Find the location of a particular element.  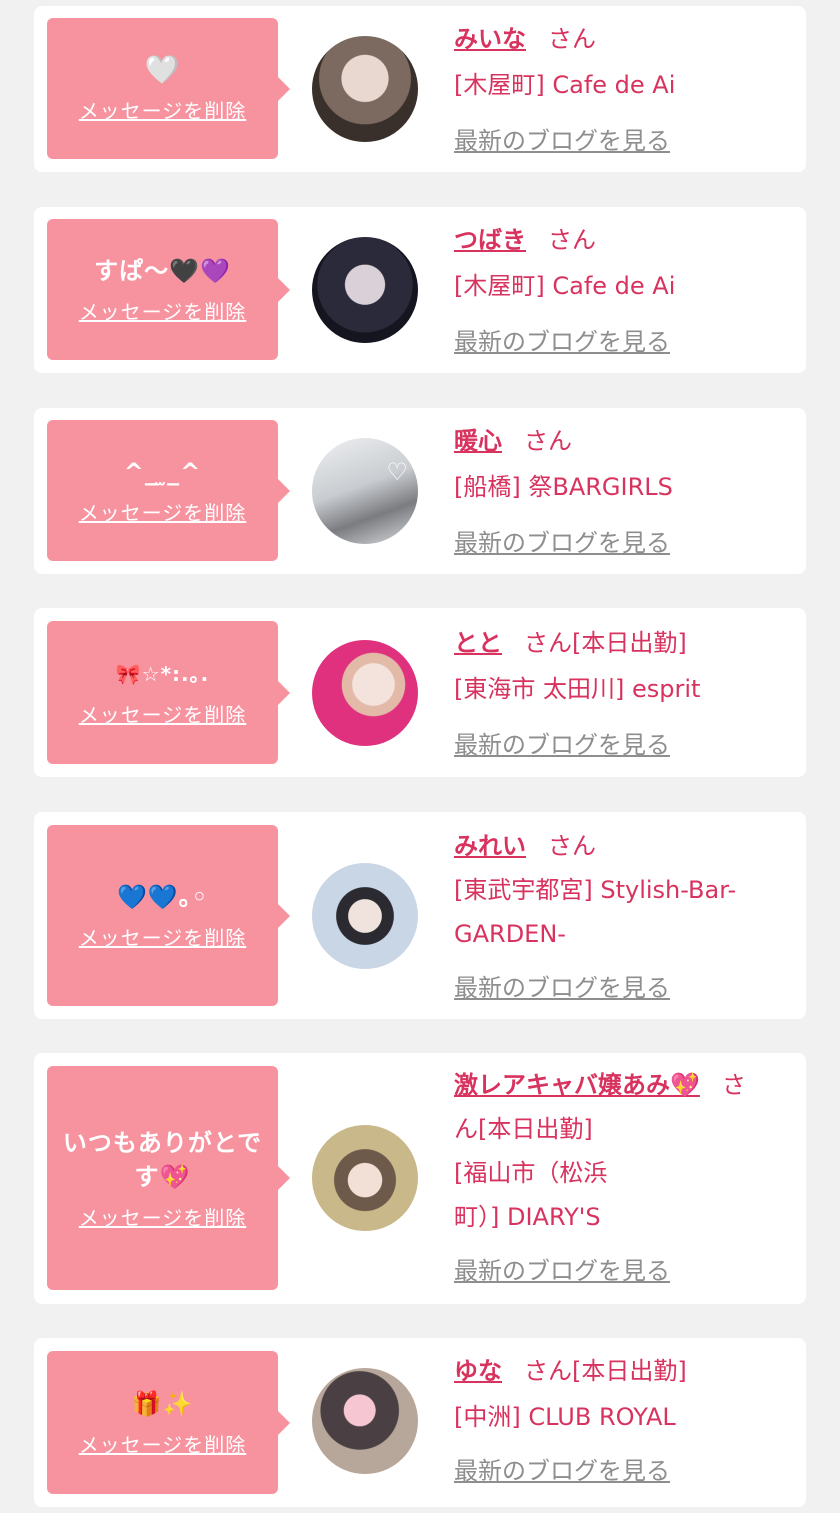

cast-info: みいな さん [木屋町] Cafe de Ai 最新のブログを見る is located at coordinates (624, 90).